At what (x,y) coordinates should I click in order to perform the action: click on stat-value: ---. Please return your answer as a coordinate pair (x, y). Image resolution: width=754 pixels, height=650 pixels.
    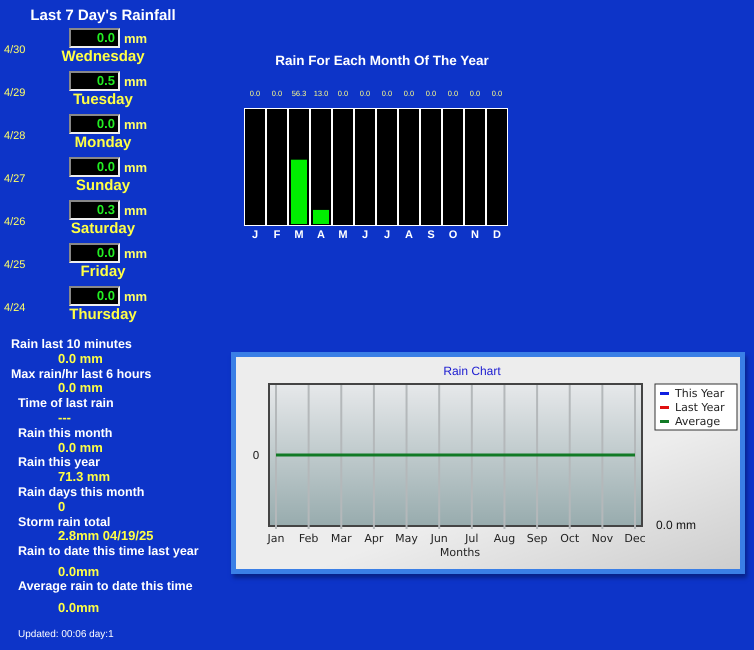
    Looking at the image, I should click on (64, 418).